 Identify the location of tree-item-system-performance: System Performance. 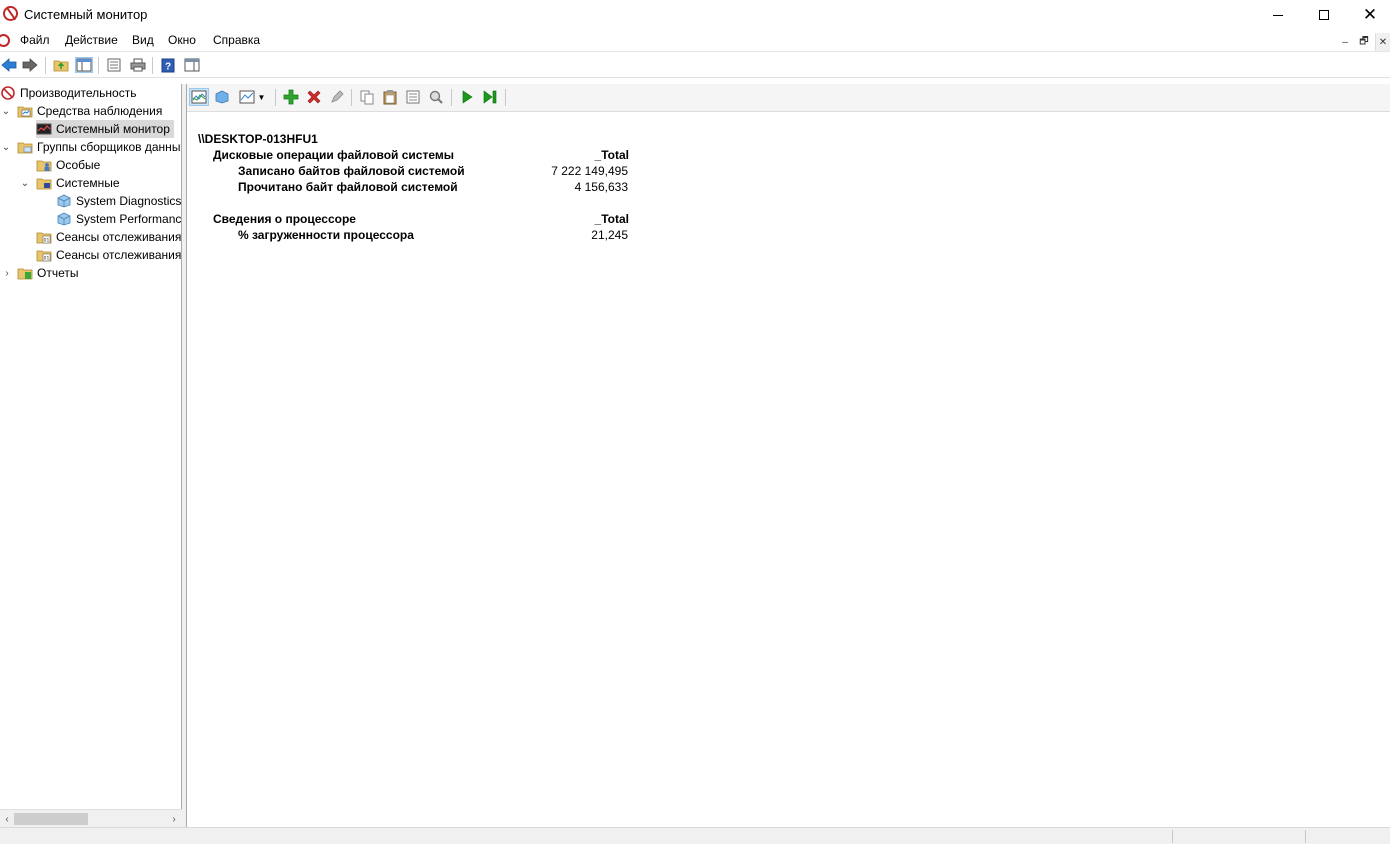
(119, 219).